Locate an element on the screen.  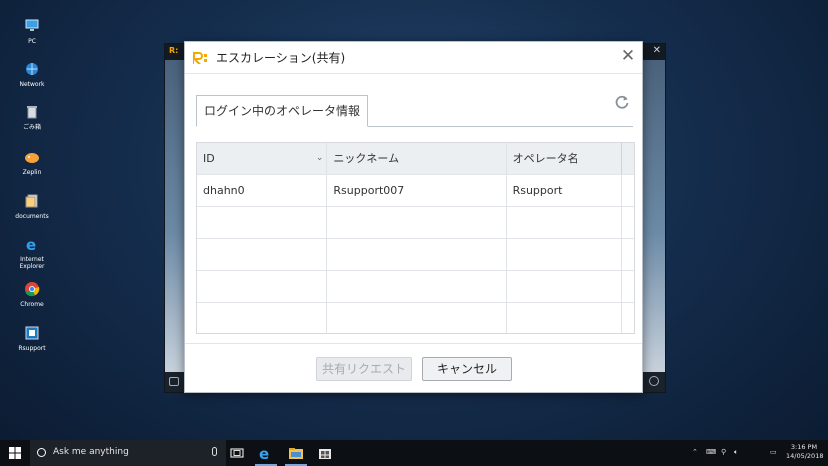
monitor-icon is located at coordinates (32, 26).